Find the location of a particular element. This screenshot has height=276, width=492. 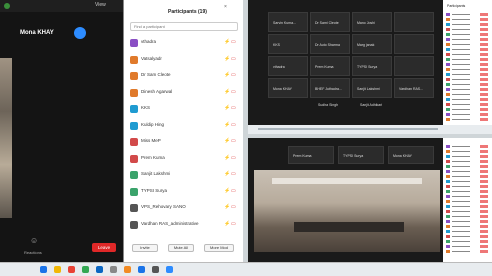

participant-search-input is located at coordinates (184, 26).